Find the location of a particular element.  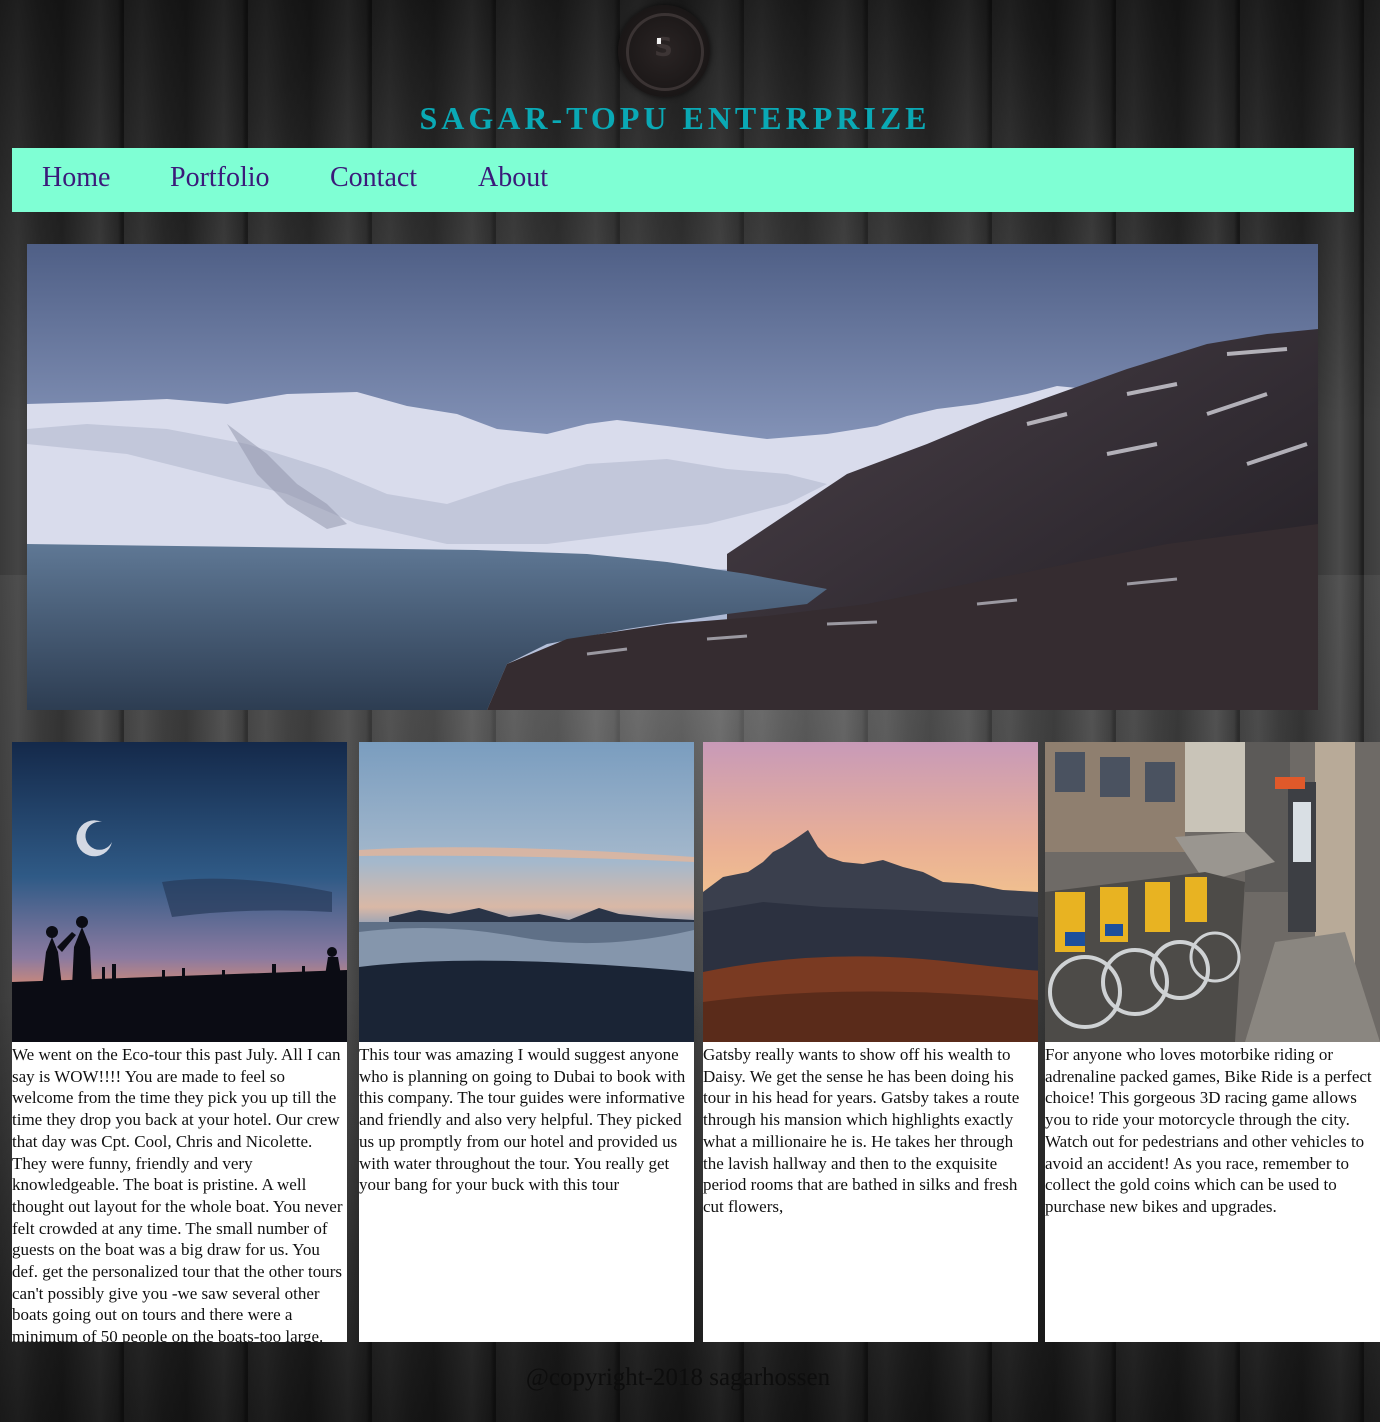

site-title: SAGAR-TOPU ENTERPRIZE is located at coordinates (675, 118).